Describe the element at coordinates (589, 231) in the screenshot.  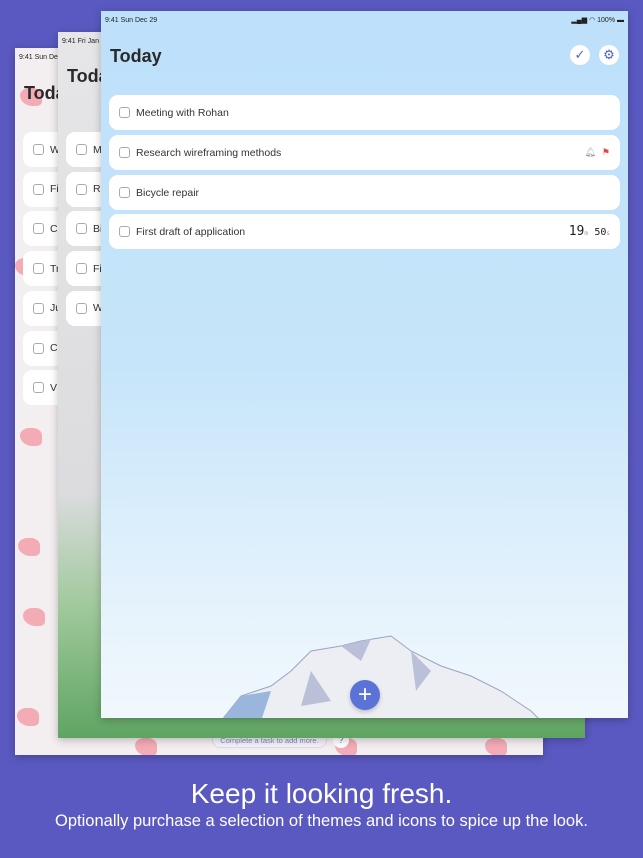
I see `task-timer: 19m 50s` at that location.